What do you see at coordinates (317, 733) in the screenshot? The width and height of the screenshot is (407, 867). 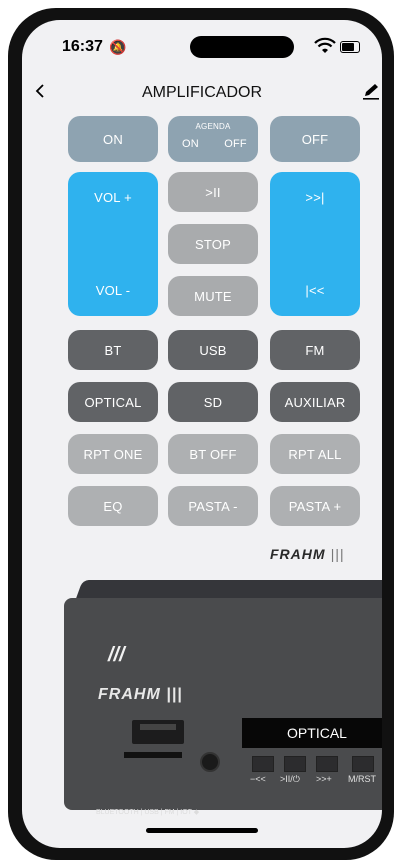 I see `device-display-text: OPTICAL` at bounding box center [317, 733].